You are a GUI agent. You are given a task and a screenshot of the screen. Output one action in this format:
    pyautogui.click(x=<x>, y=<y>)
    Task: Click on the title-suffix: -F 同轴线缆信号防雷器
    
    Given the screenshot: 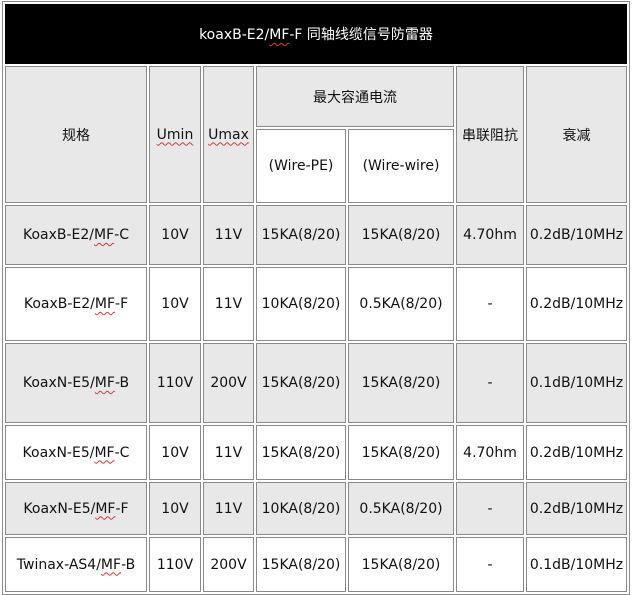 What is the action you would take?
    pyautogui.click(x=361, y=35)
    